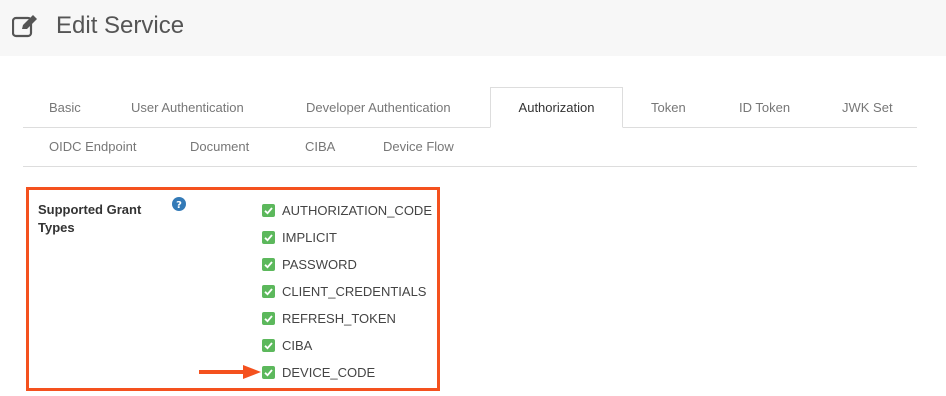  I want to click on tabs-bottom-border, so click(470, 166).